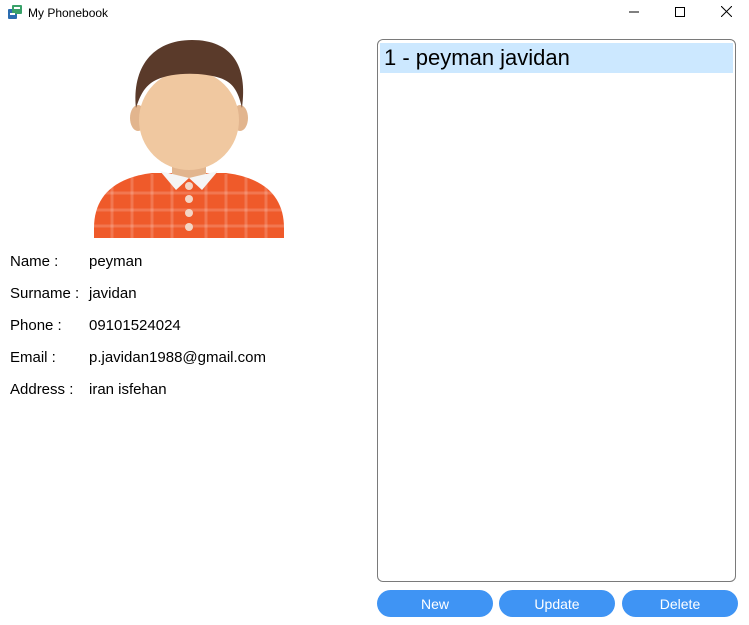  I want to click on name-value: peyman, so click(116, 261).